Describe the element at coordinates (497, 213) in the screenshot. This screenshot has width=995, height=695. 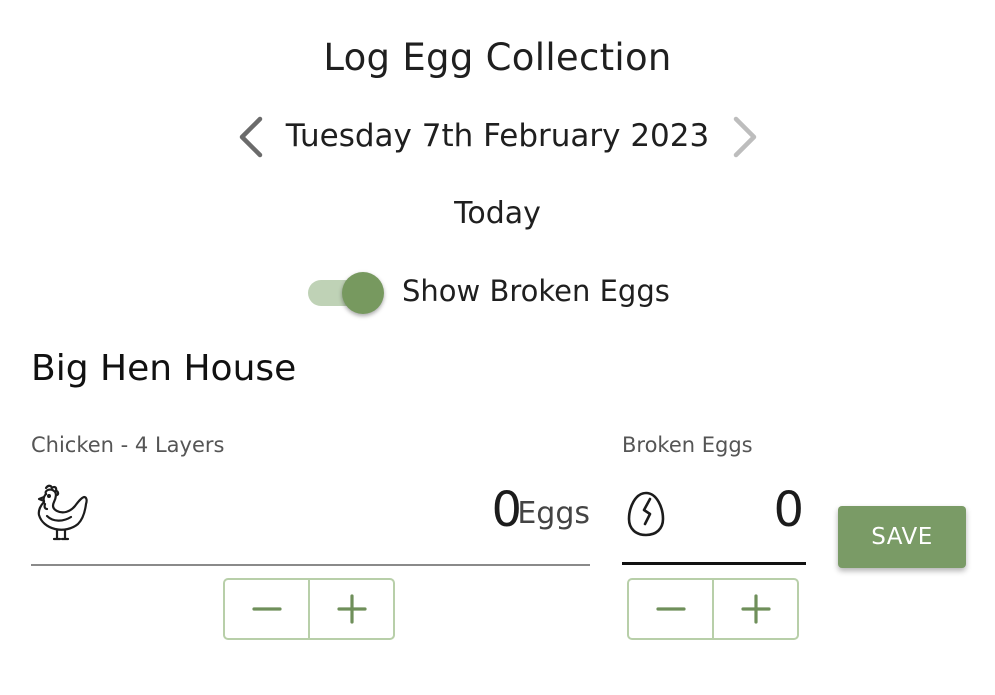
I see `relative-day-label: Today` at that location.